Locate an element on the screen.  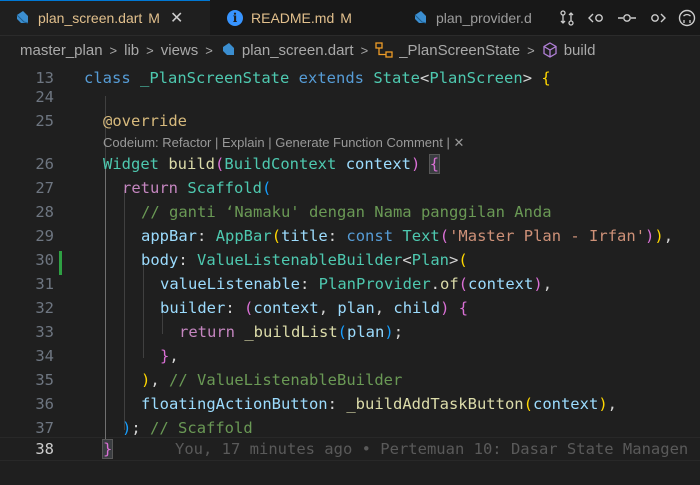
line-number: 28 is located at coordinates (44, 212).